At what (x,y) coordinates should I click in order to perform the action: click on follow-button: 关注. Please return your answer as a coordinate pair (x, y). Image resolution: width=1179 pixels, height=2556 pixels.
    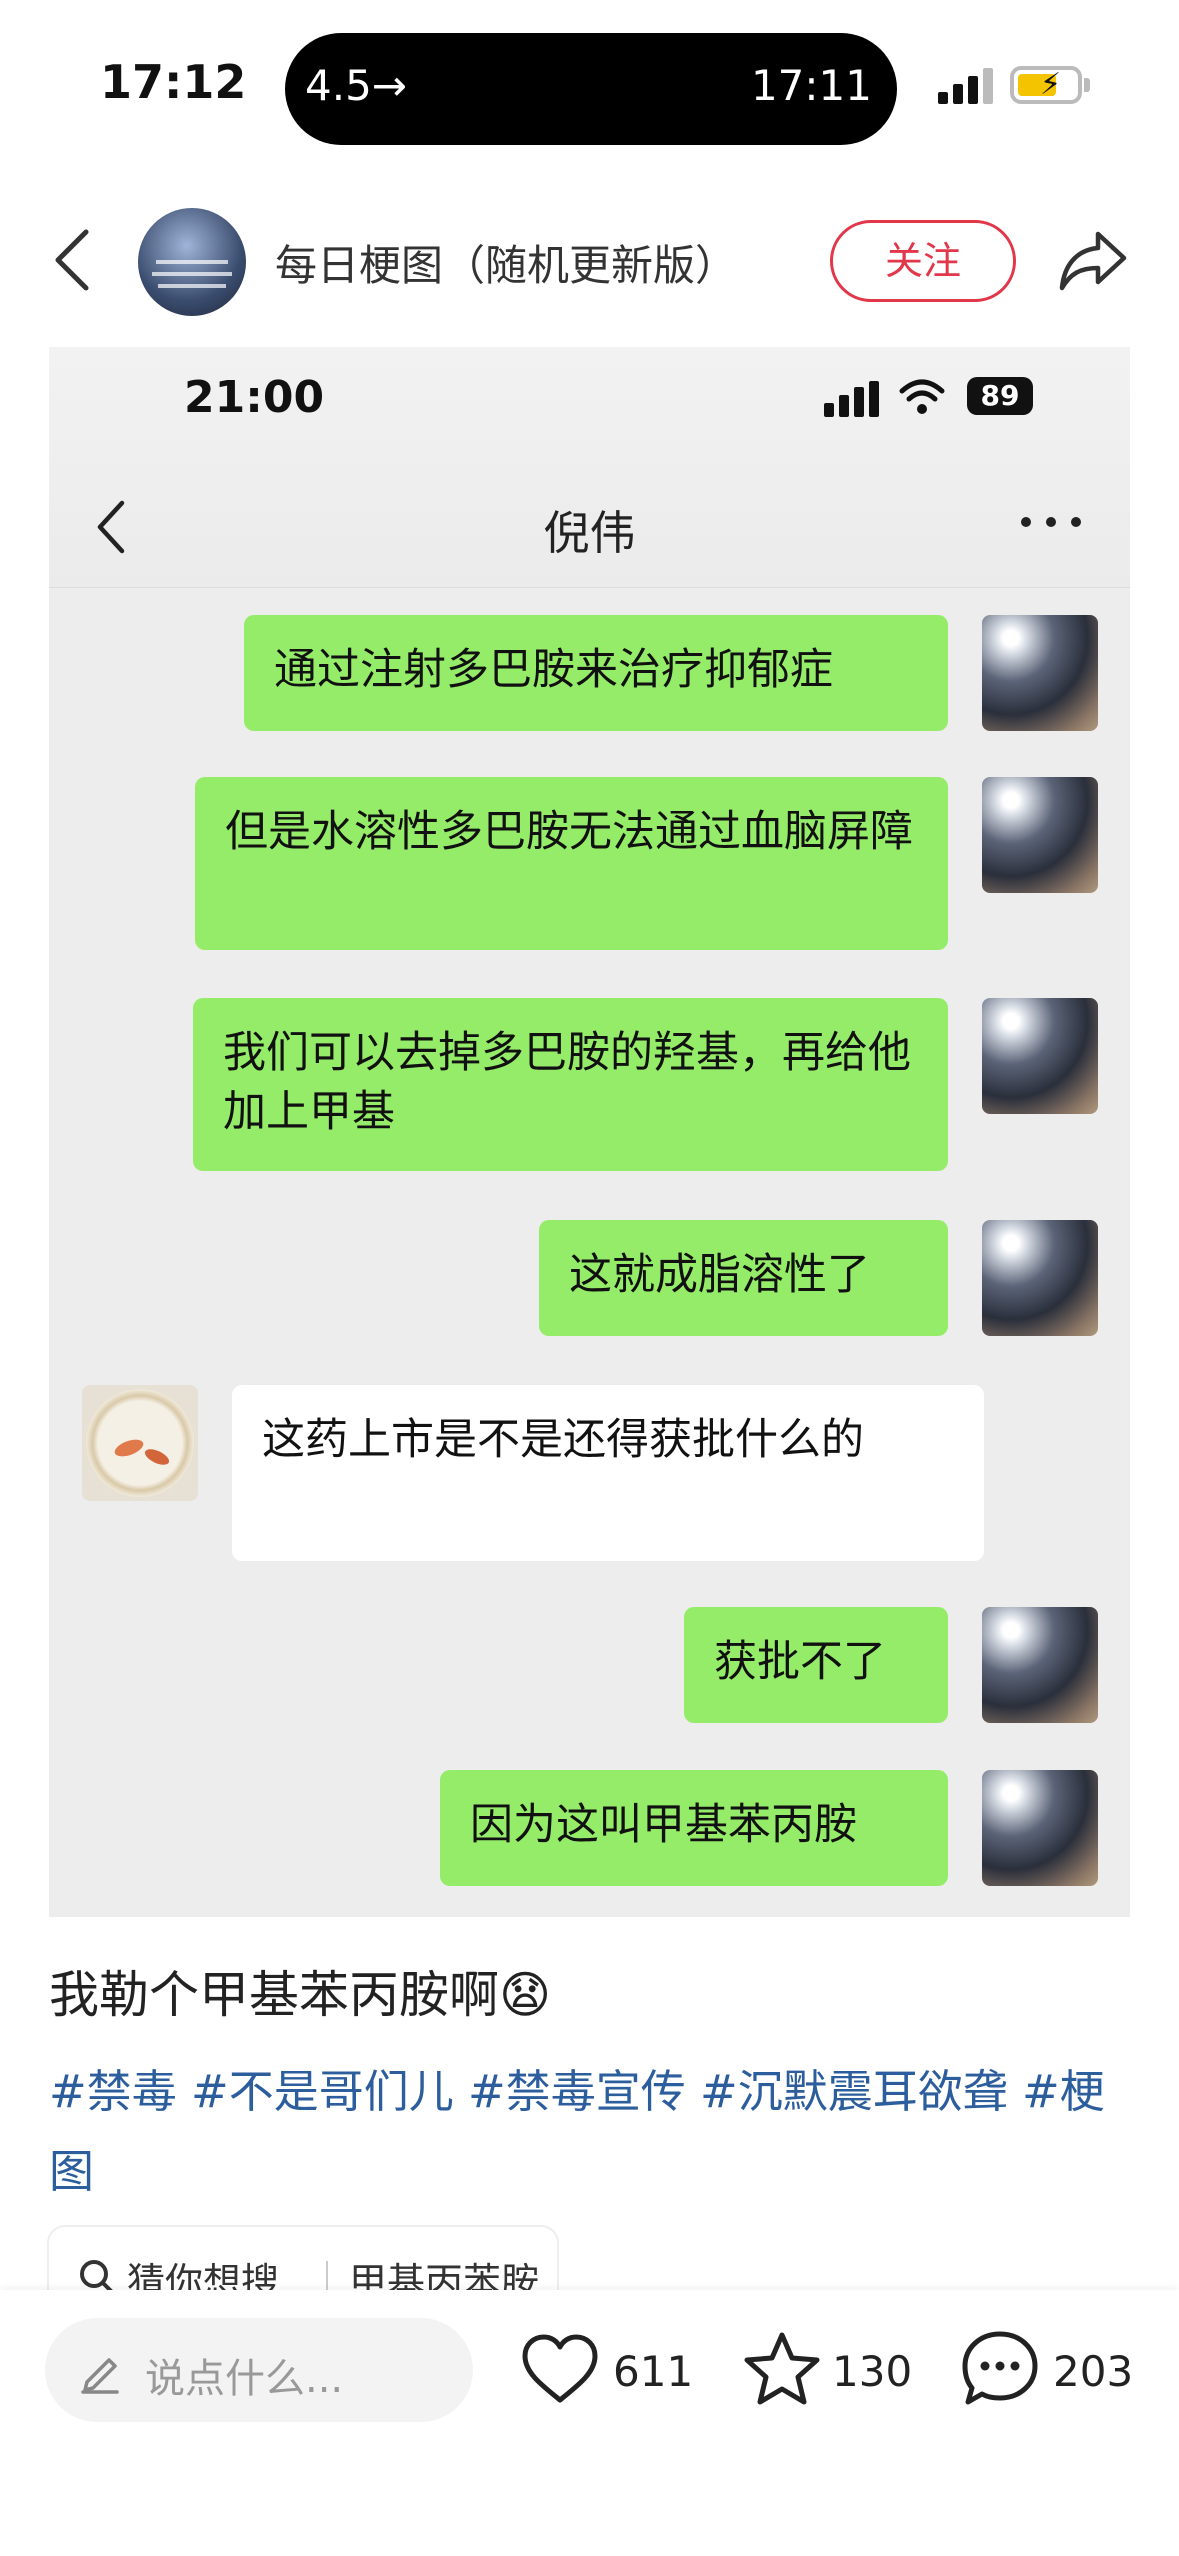
    Looking at the image, I should click on (923, 261).